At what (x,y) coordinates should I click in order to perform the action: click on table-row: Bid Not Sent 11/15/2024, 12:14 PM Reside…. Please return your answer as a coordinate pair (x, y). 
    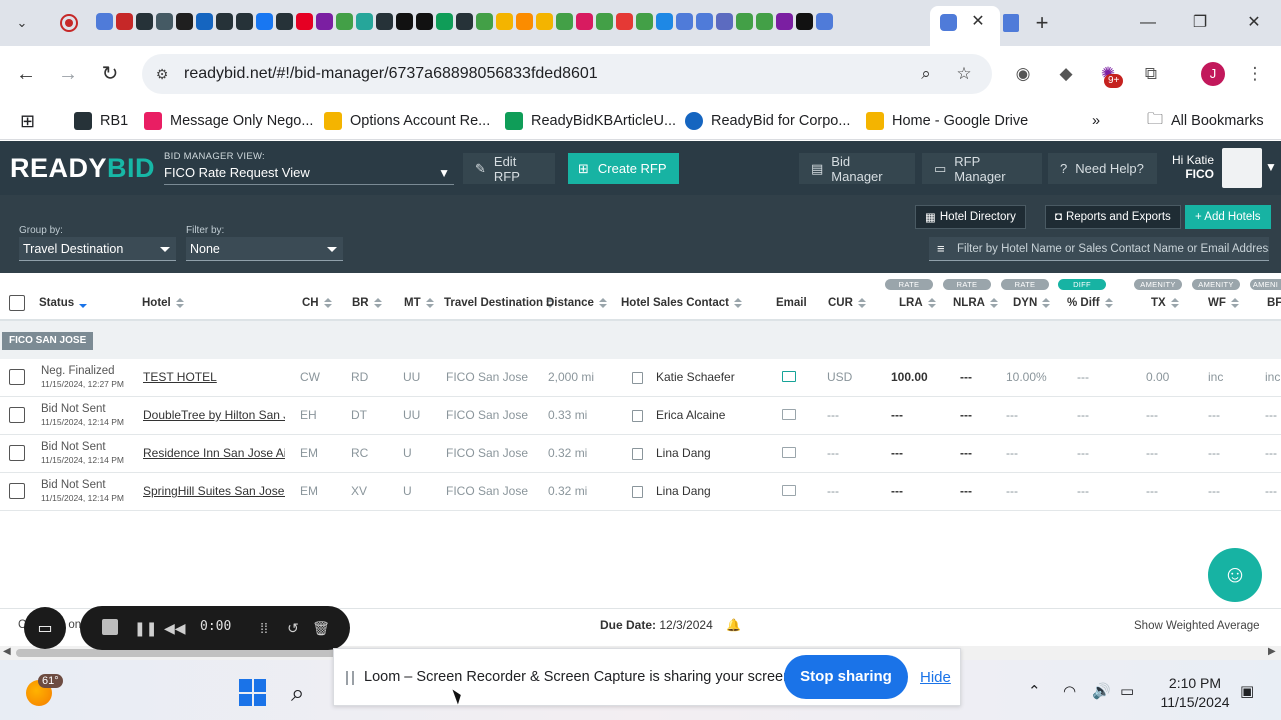
    Looking at the image, I should click on (640, 454).